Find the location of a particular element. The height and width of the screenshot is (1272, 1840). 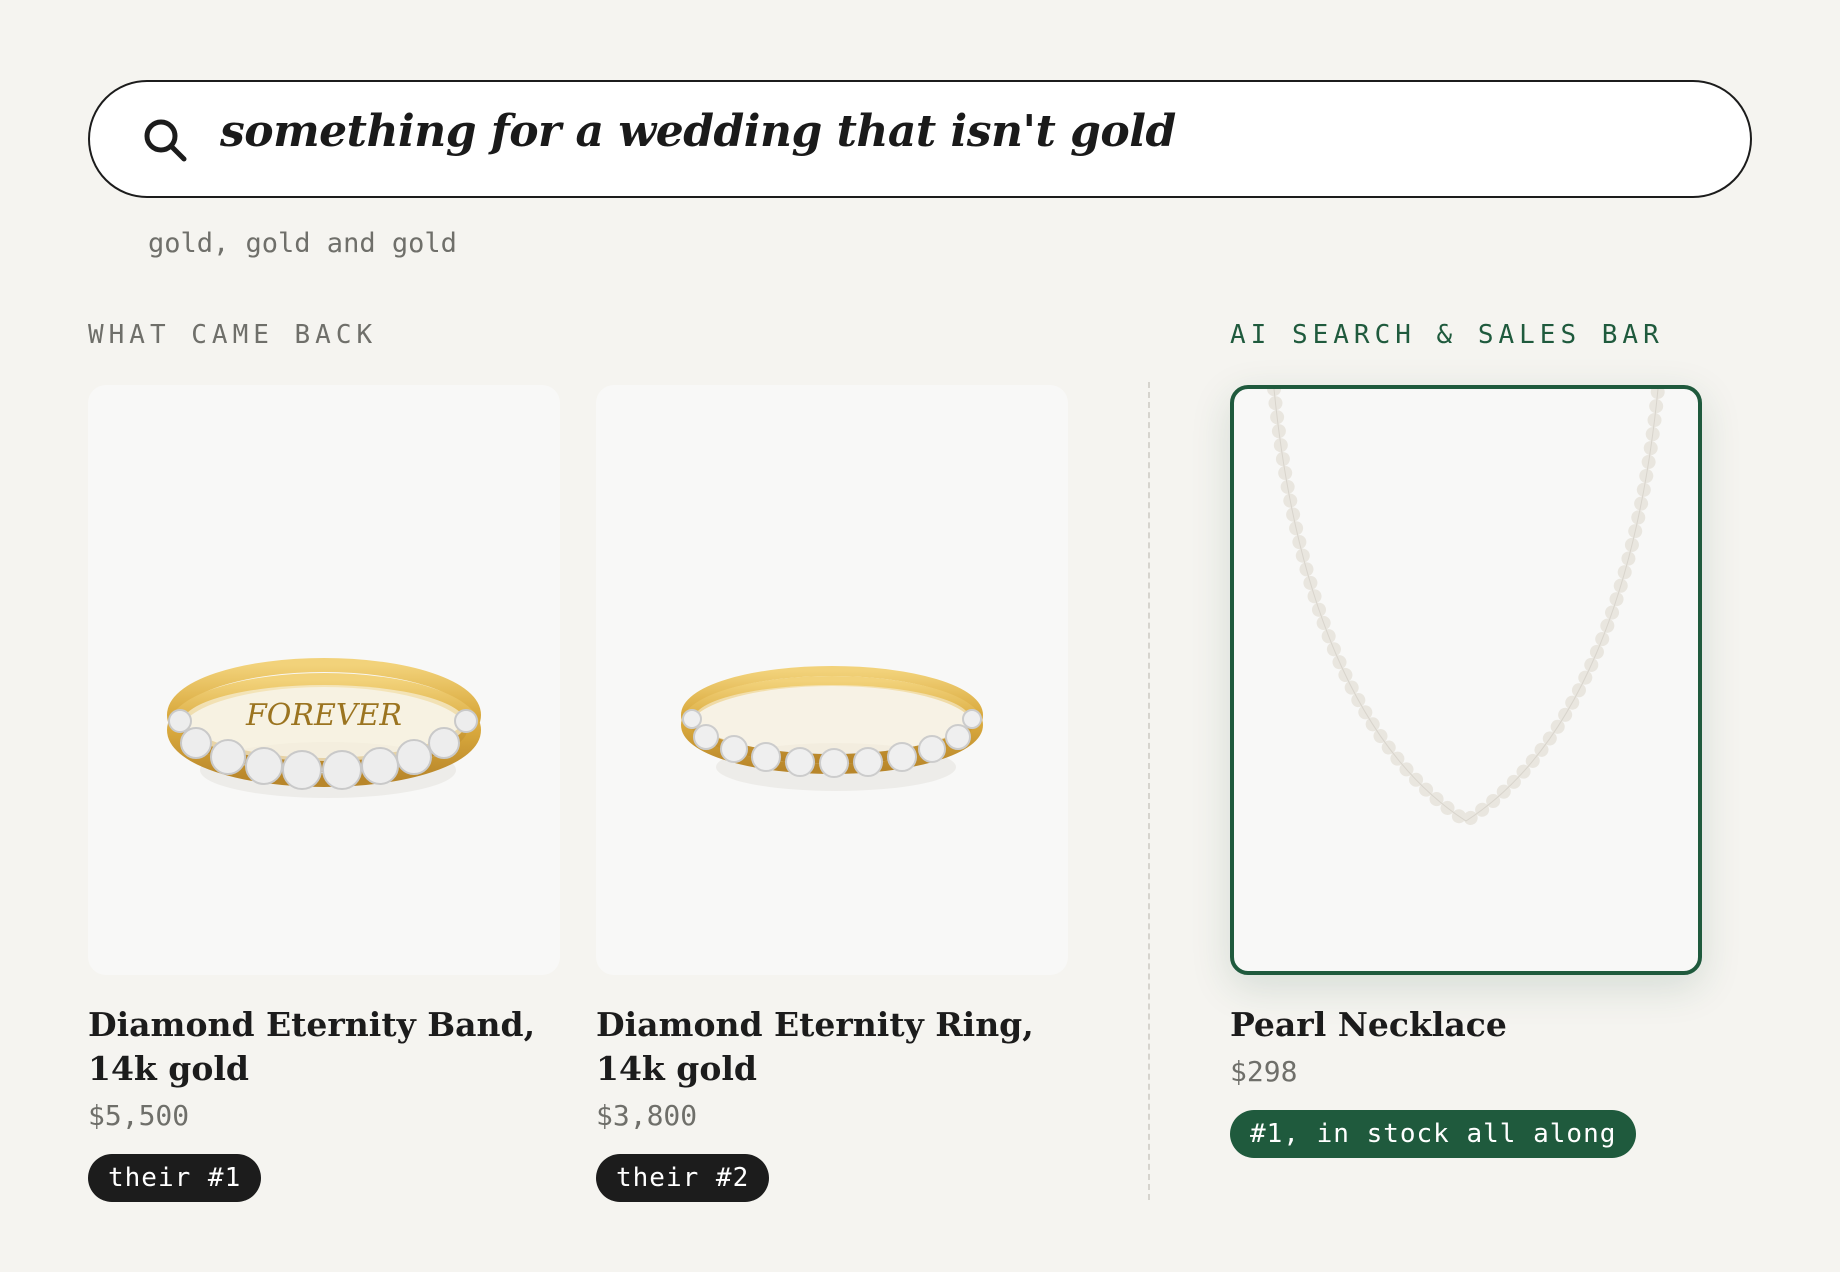

product-title: Pearl Necklace is located at coordinates (1466, 1025).